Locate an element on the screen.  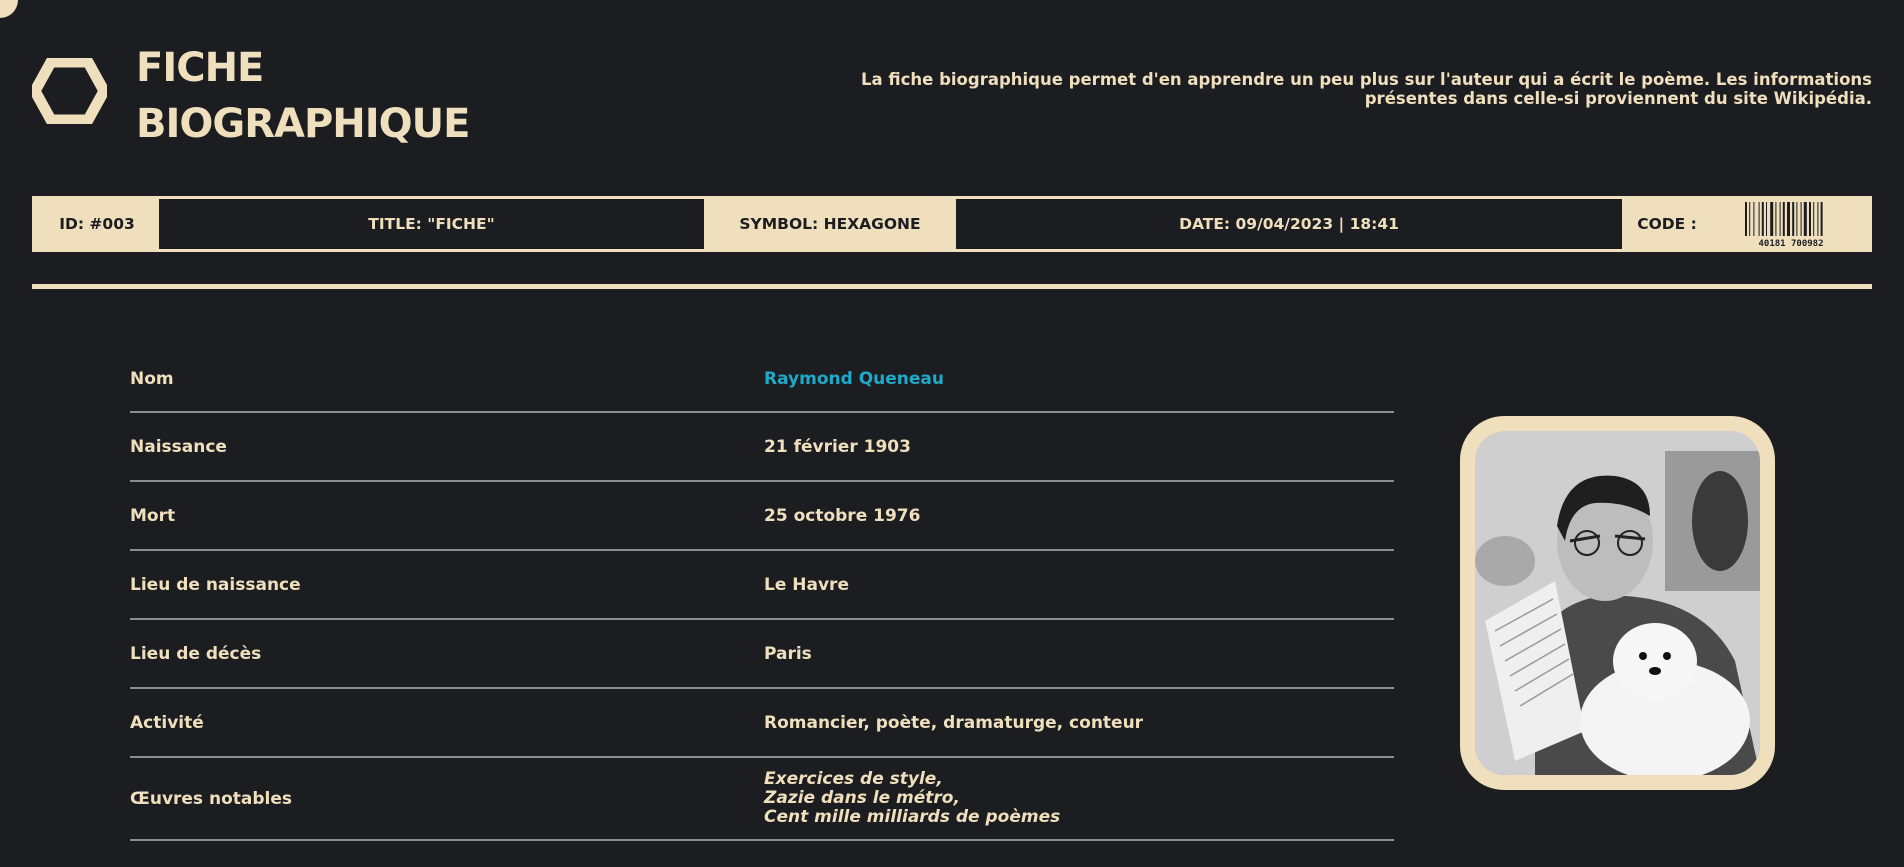
hexagon-icon is located at coordinates (69, 91).